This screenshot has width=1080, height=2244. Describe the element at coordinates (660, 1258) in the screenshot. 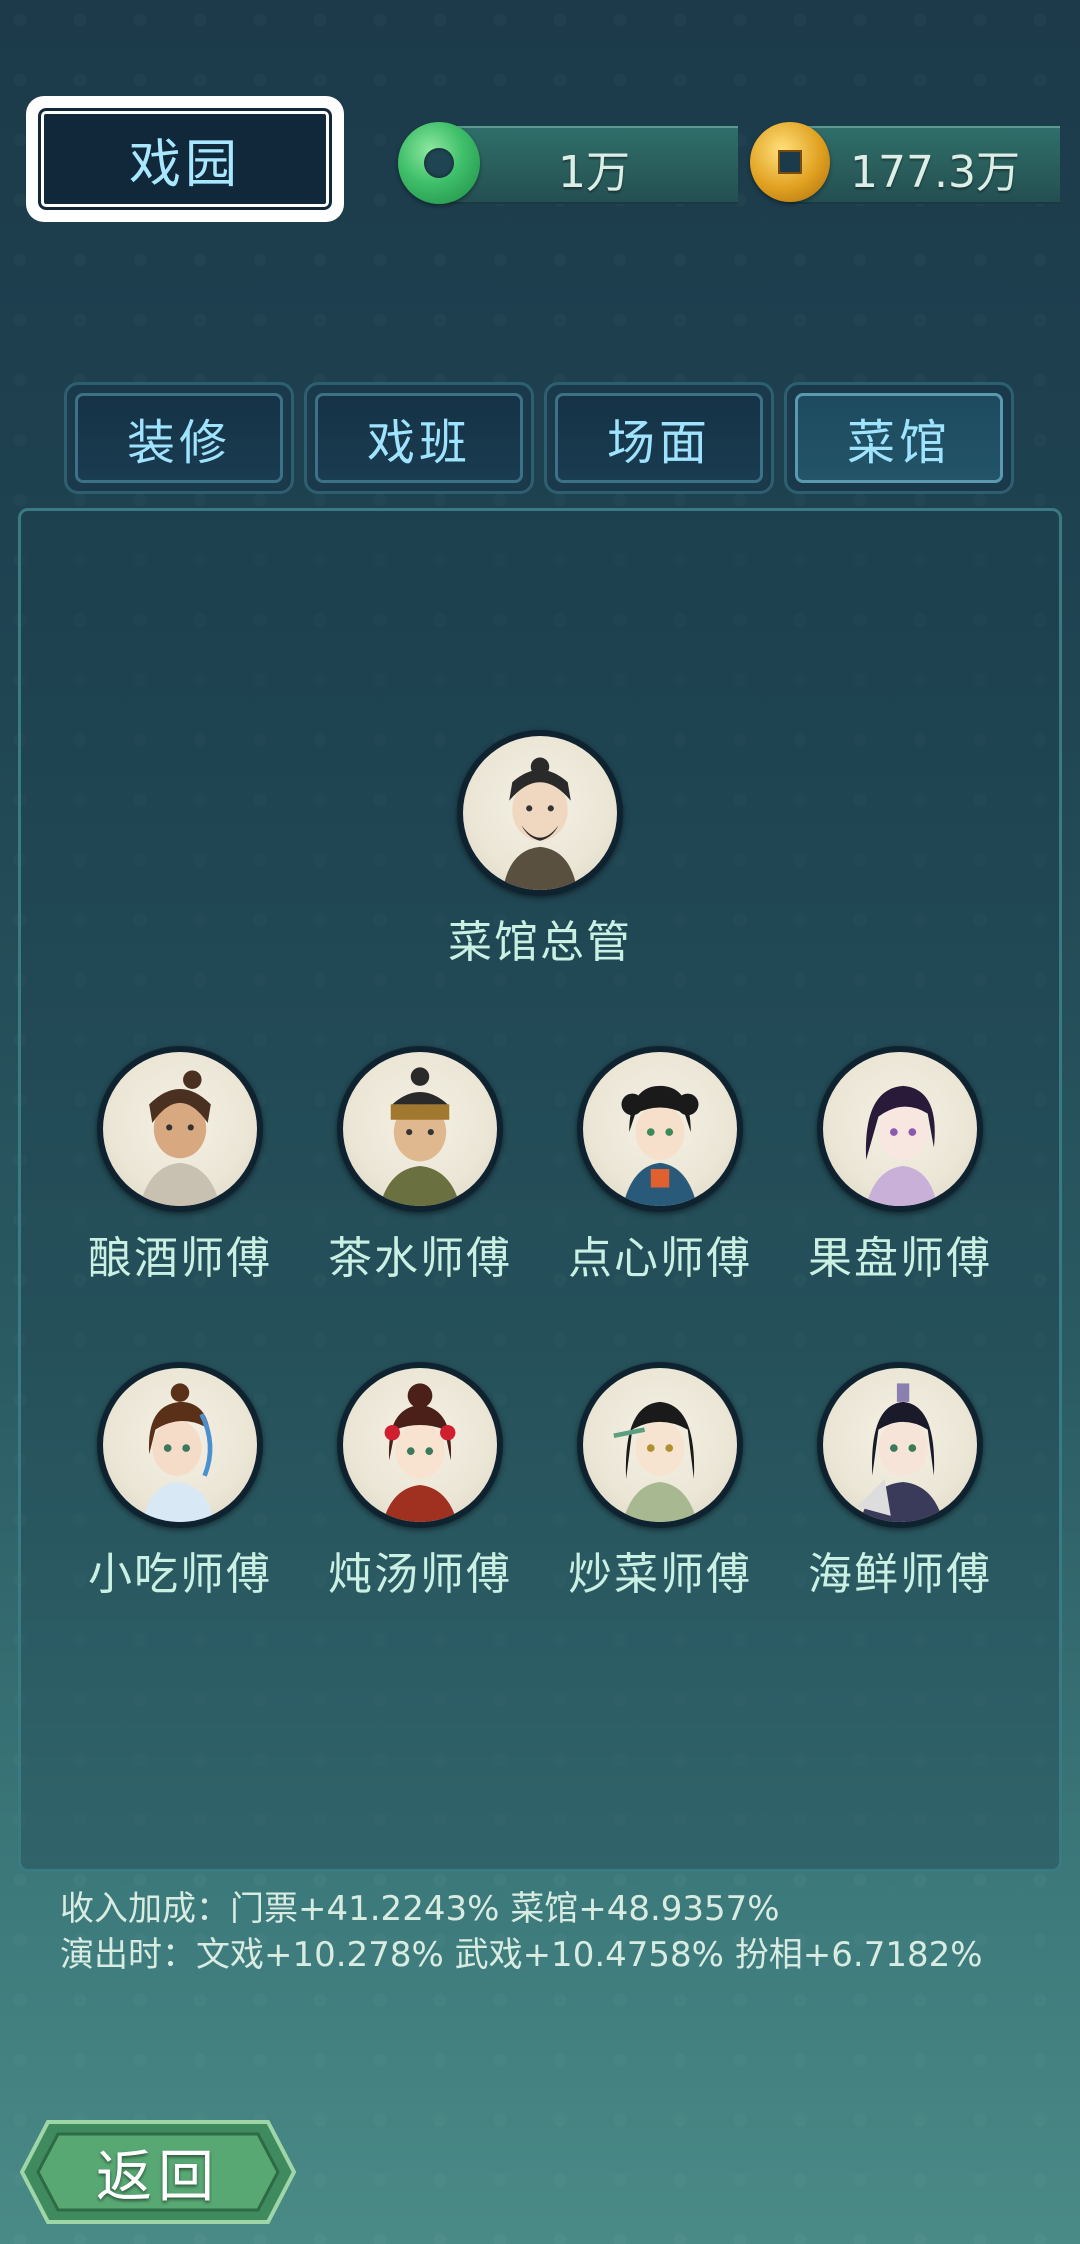

I see `character-name: 点心师傅` at that location.